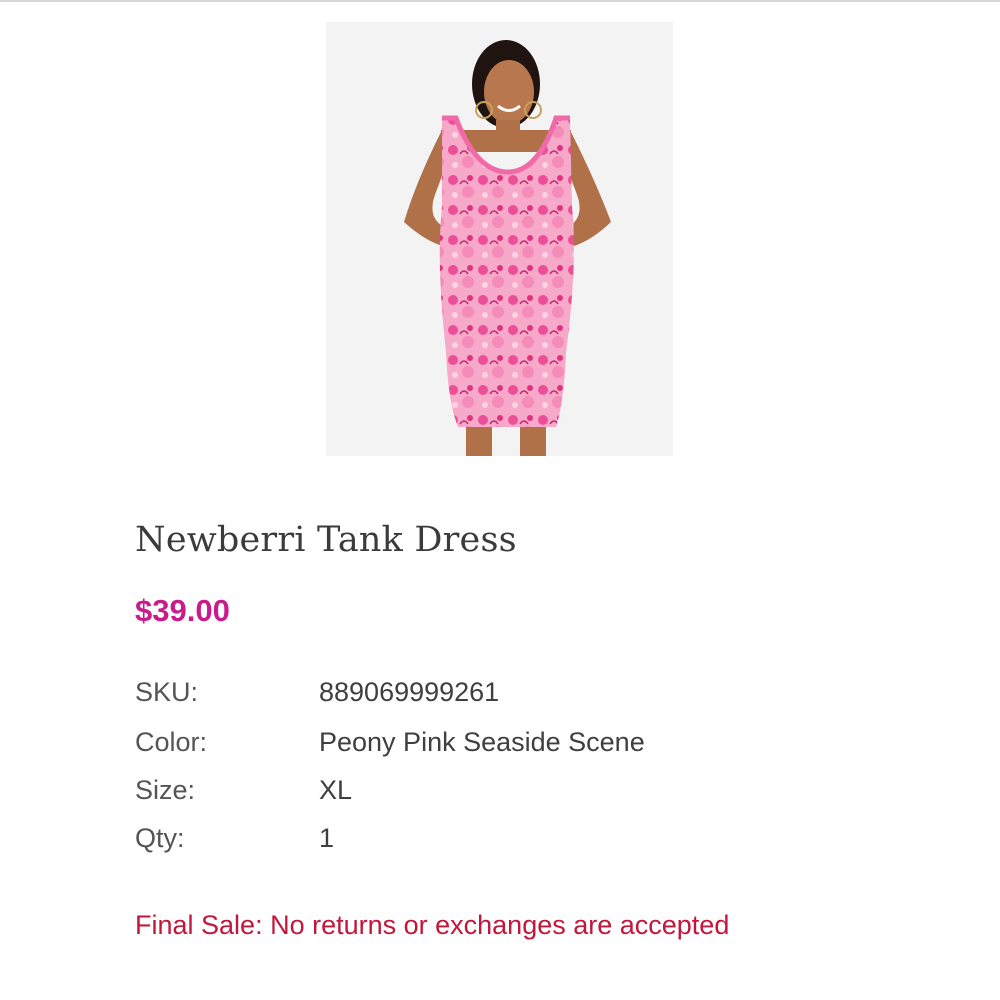  Describe the element at coordinates (482, 742) in the screenshot. I see `color-value: Peony Pink Seaside Scene` at that location.